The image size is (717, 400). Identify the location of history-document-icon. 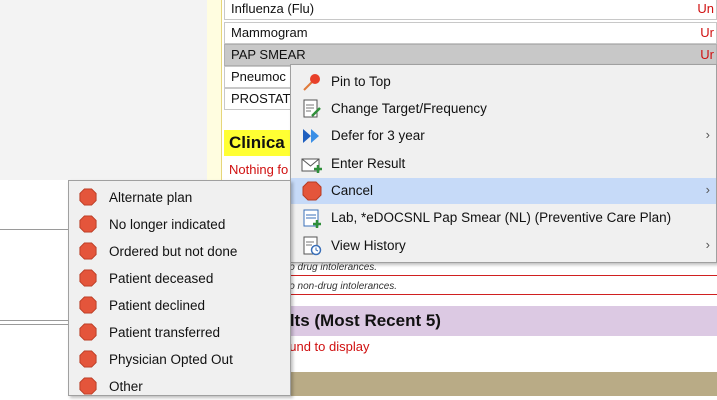
(312, 246).